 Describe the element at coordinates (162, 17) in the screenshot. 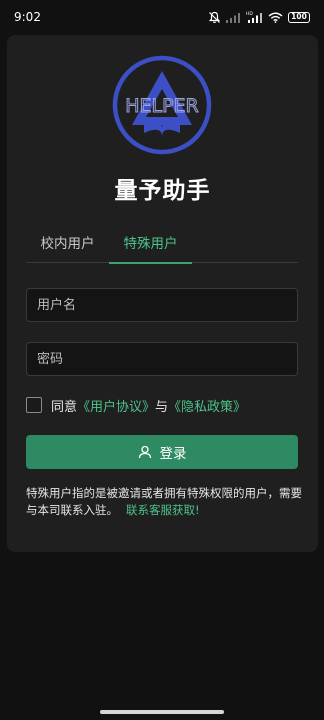

I see `status-bar: 9:02 HD 100` at that location.